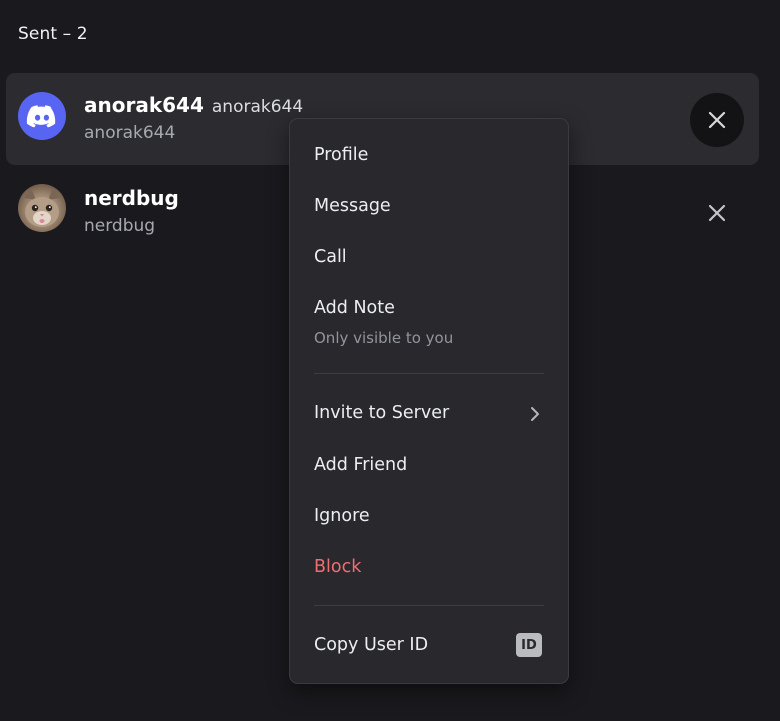 The height and width of the screenshot is (721, 780). What do you see at coordinates (384, 338) in the screenshot?
I see `add-note-subtext: Only visible to you` at bounding box center [384, 338].